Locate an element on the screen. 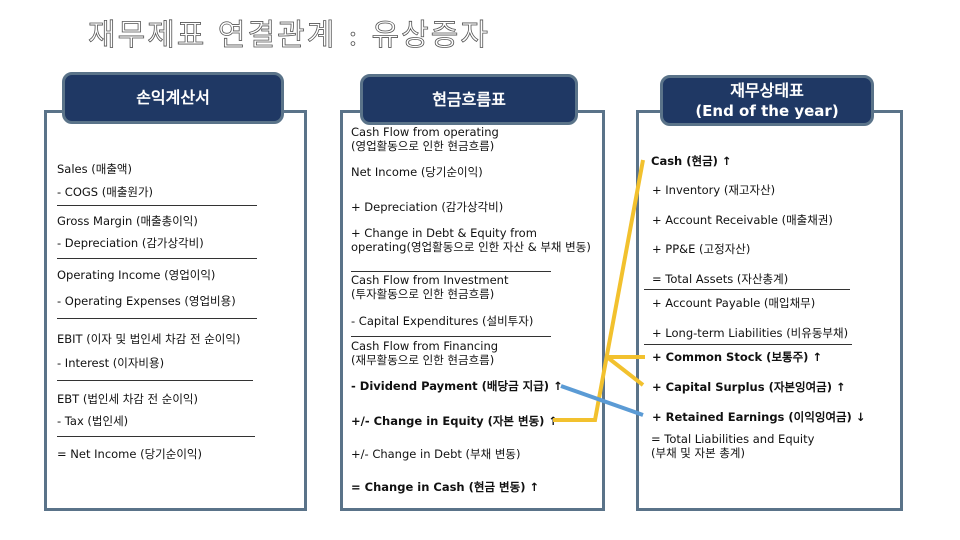 Image resolution: width=960 pixels, height=540 pixels. equity-link-line is located at coordinates (599, 290).